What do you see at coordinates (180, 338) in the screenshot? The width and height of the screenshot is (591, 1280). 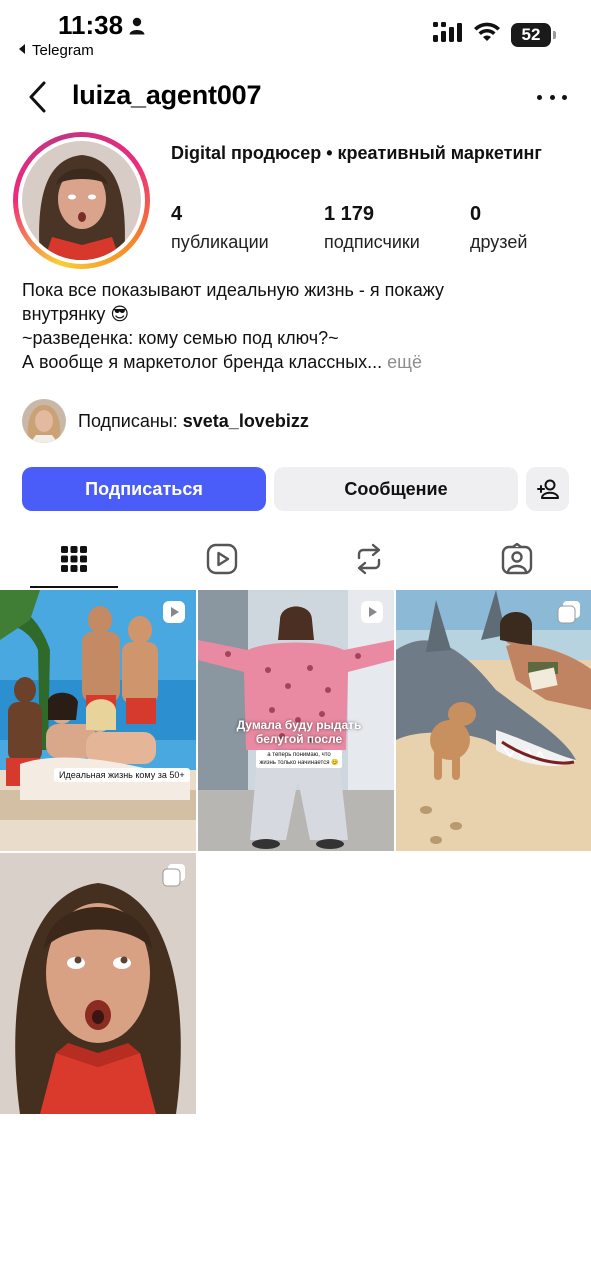 I see `bio-line: ~разведенка: кому семью под ключ?~` at bounding box center [180, 338].